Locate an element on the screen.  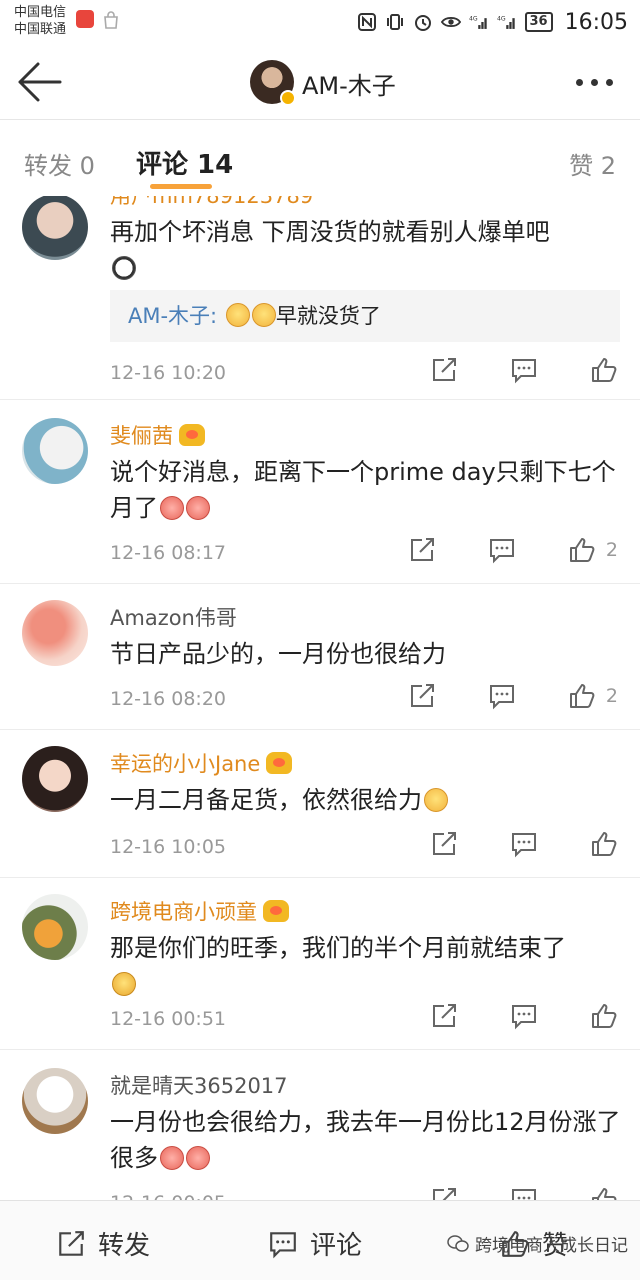
comment-time: 12-16 08:20 is located at coordinates (168, 699).